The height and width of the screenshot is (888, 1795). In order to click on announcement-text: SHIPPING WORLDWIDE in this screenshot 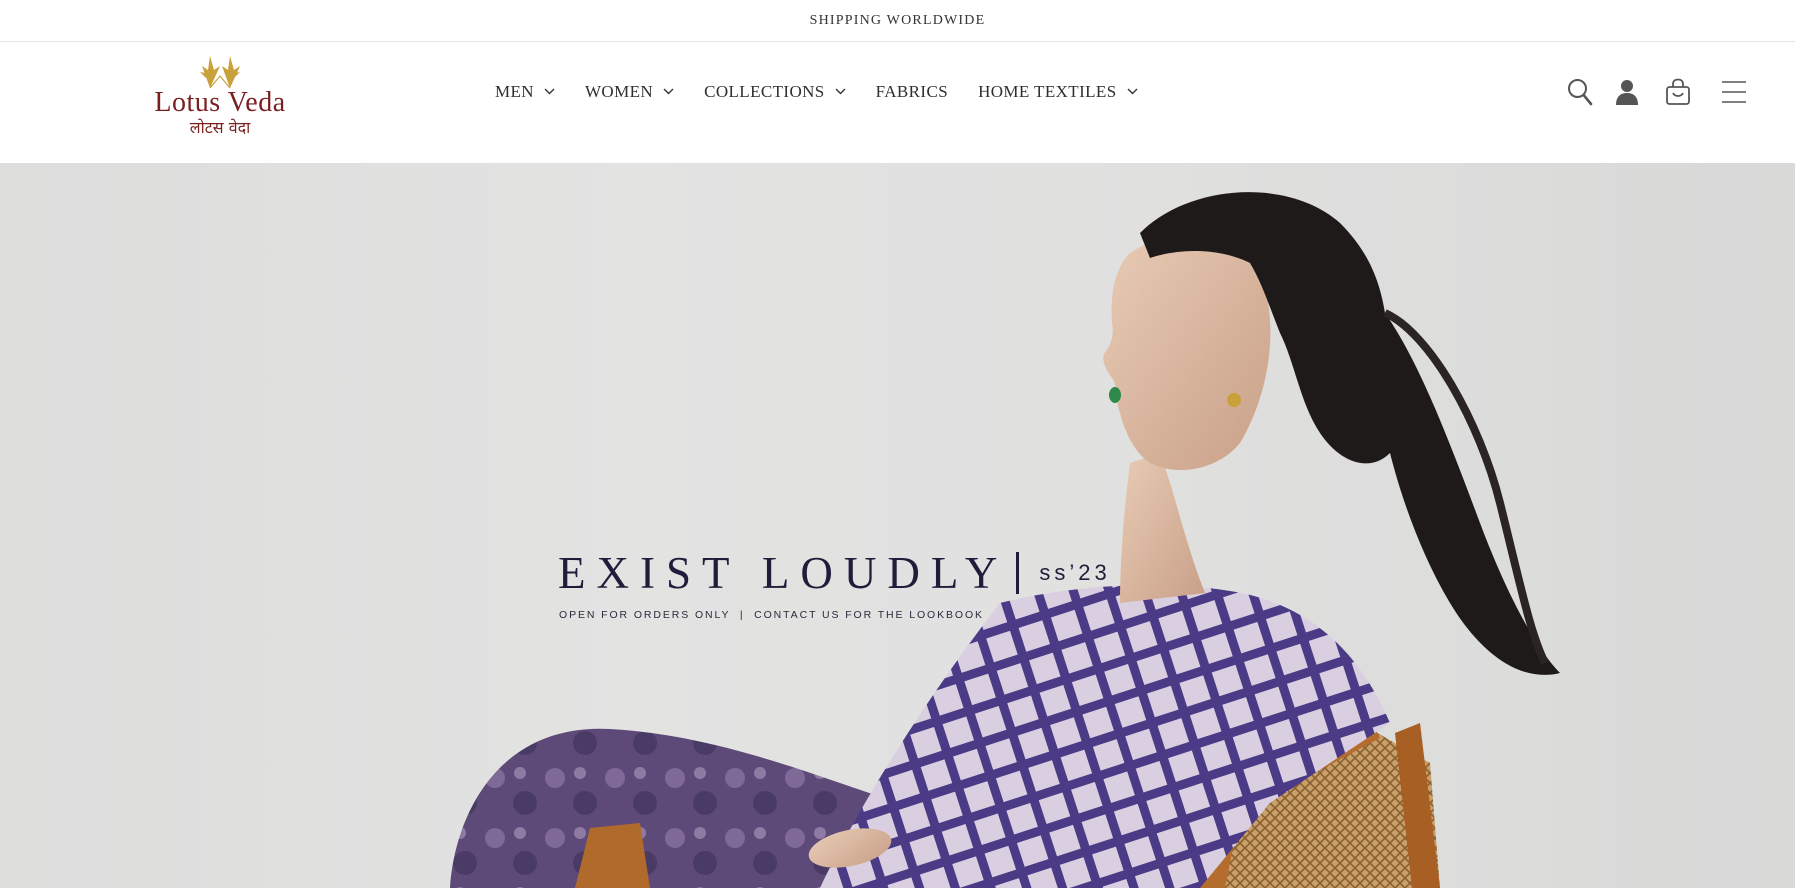, I will do `click(897, 20)`.